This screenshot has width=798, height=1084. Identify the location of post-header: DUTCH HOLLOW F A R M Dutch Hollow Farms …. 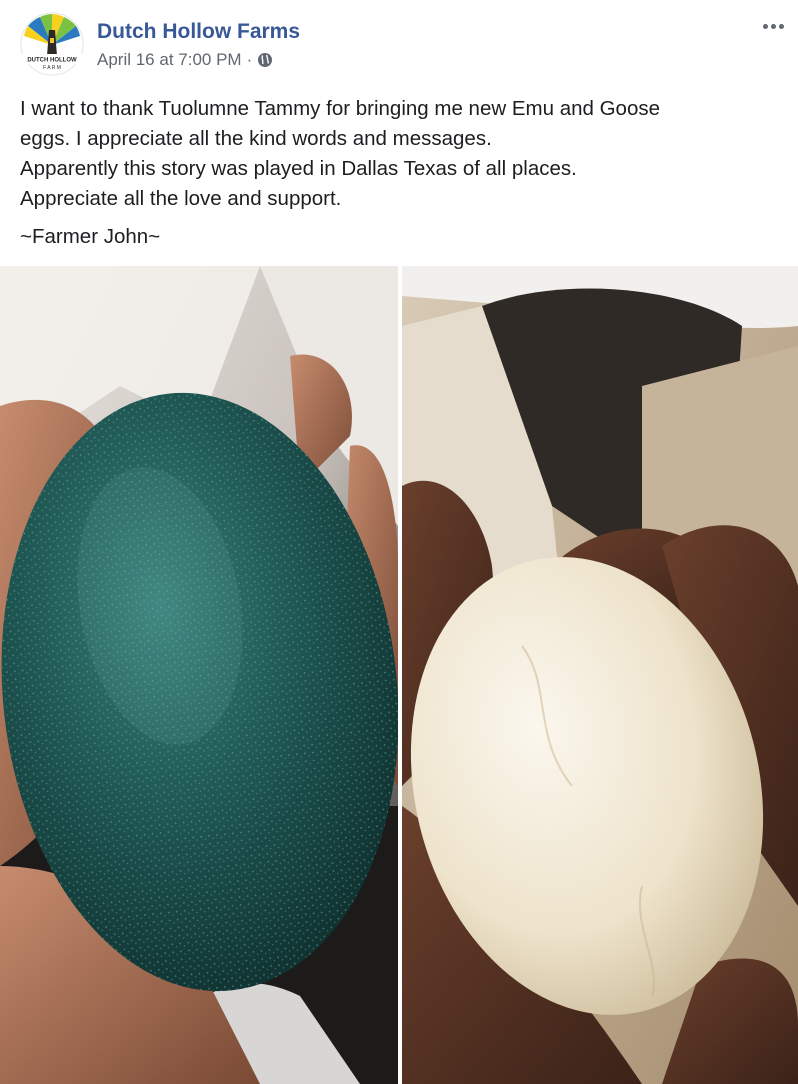
(399, 45).